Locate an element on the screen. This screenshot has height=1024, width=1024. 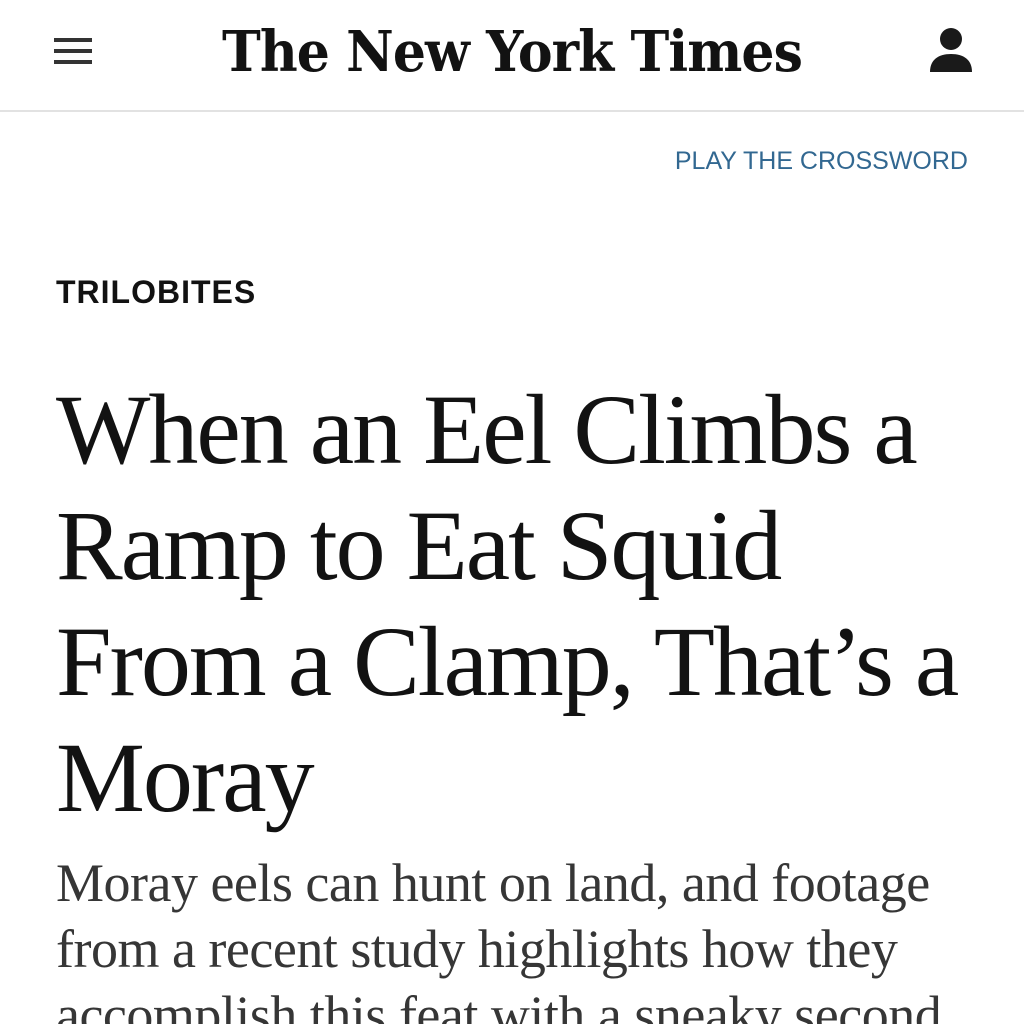
user-account-icon is located at coordinates (951, 51).